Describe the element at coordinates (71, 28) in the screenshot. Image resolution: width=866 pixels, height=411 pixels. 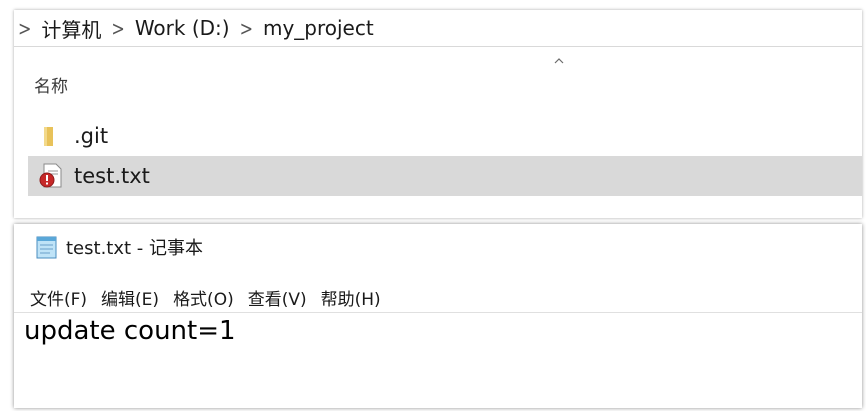
I see `breadcrumb-computer: 计算机` at that location.